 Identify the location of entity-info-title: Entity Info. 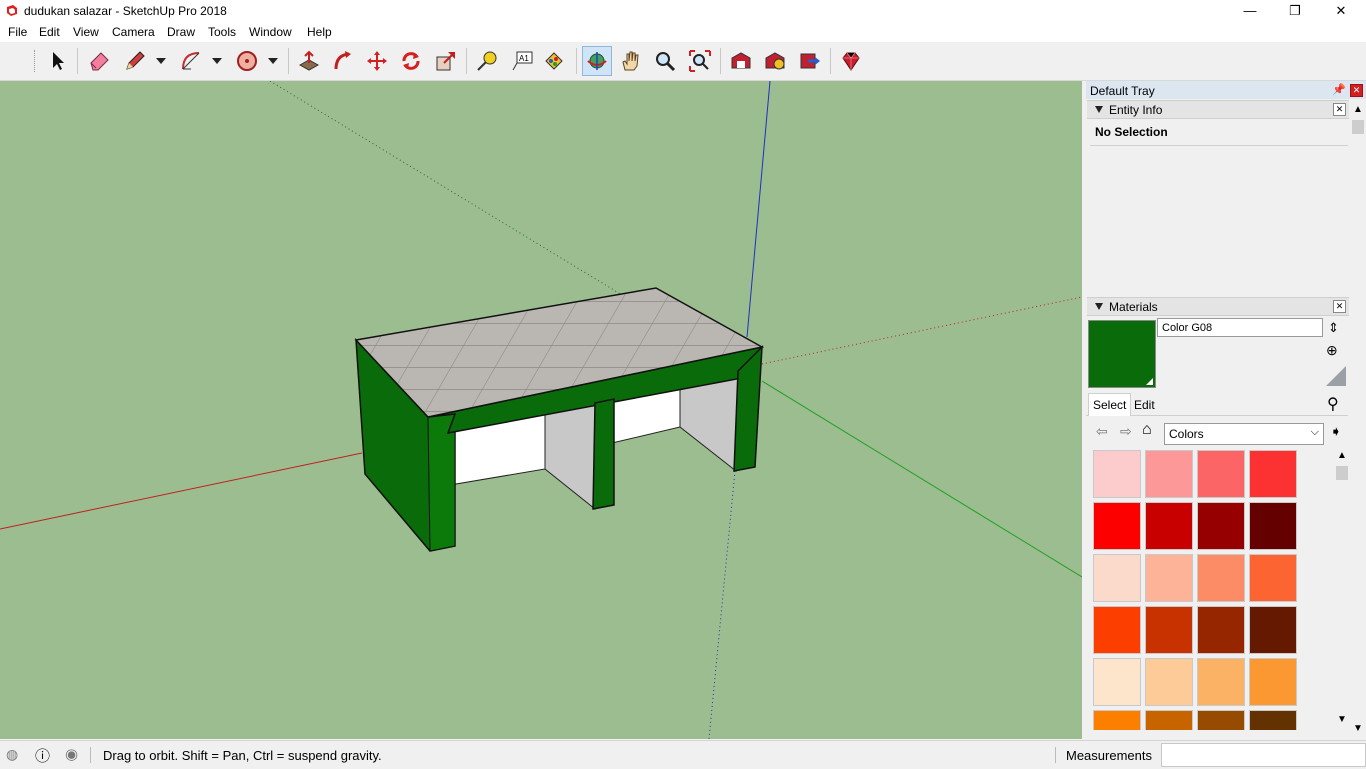
(1136, 110).